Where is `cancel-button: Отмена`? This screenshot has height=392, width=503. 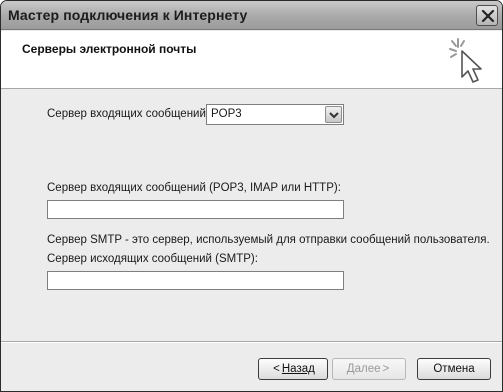 cancel-button: Отмена is located at coordinates (454, 369).